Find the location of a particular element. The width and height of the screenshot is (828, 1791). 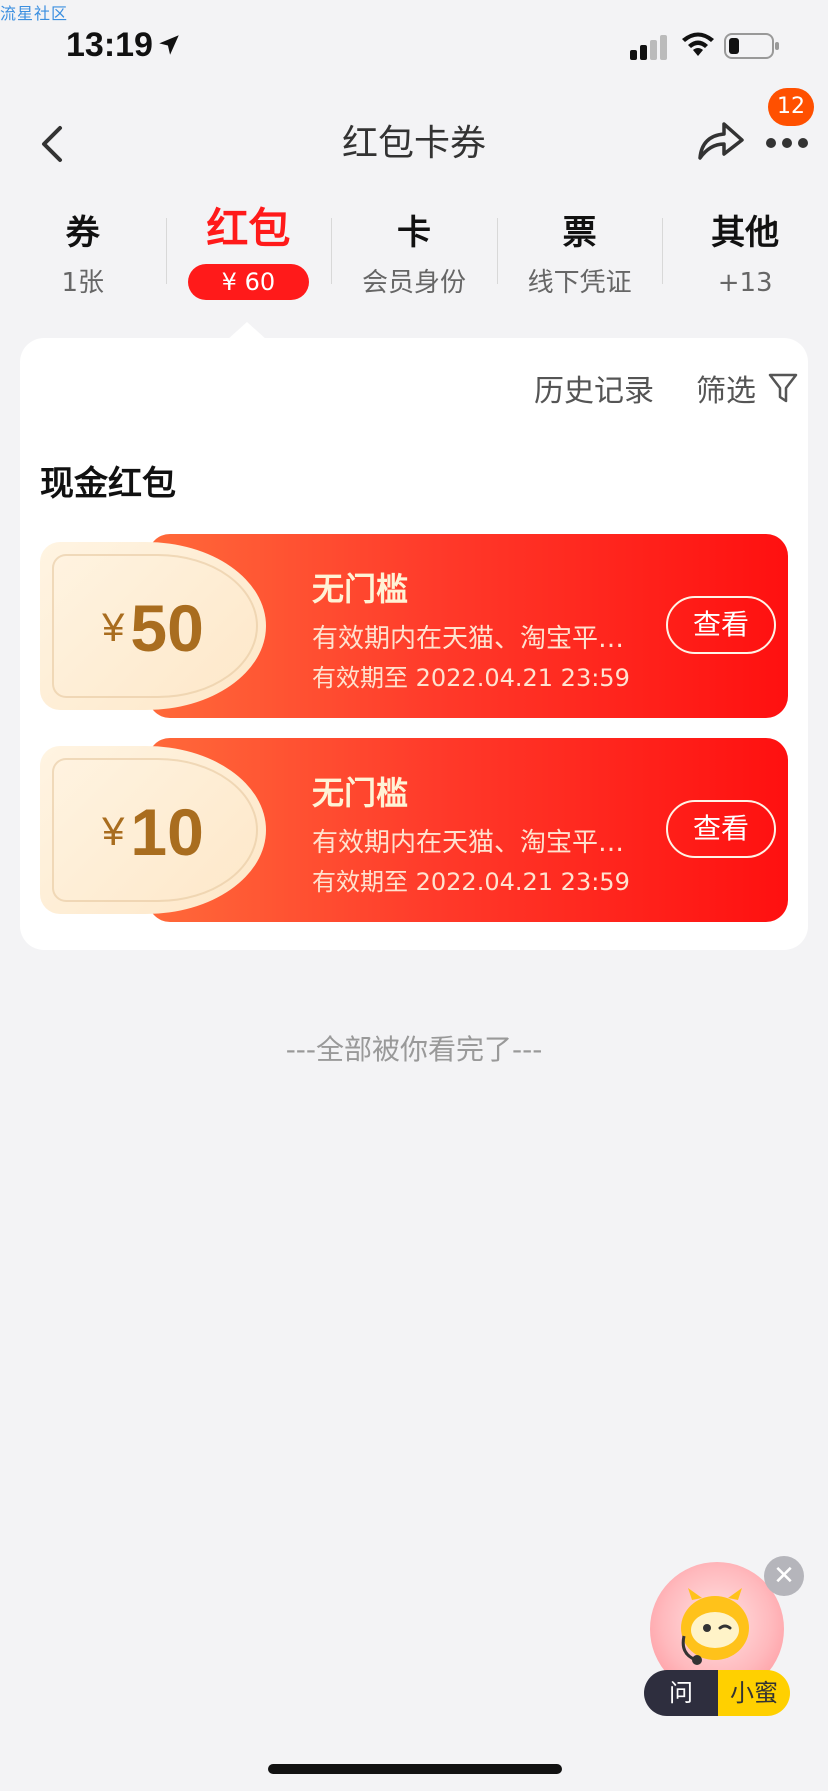

wifi-icon is located at coordinates (698, 44).